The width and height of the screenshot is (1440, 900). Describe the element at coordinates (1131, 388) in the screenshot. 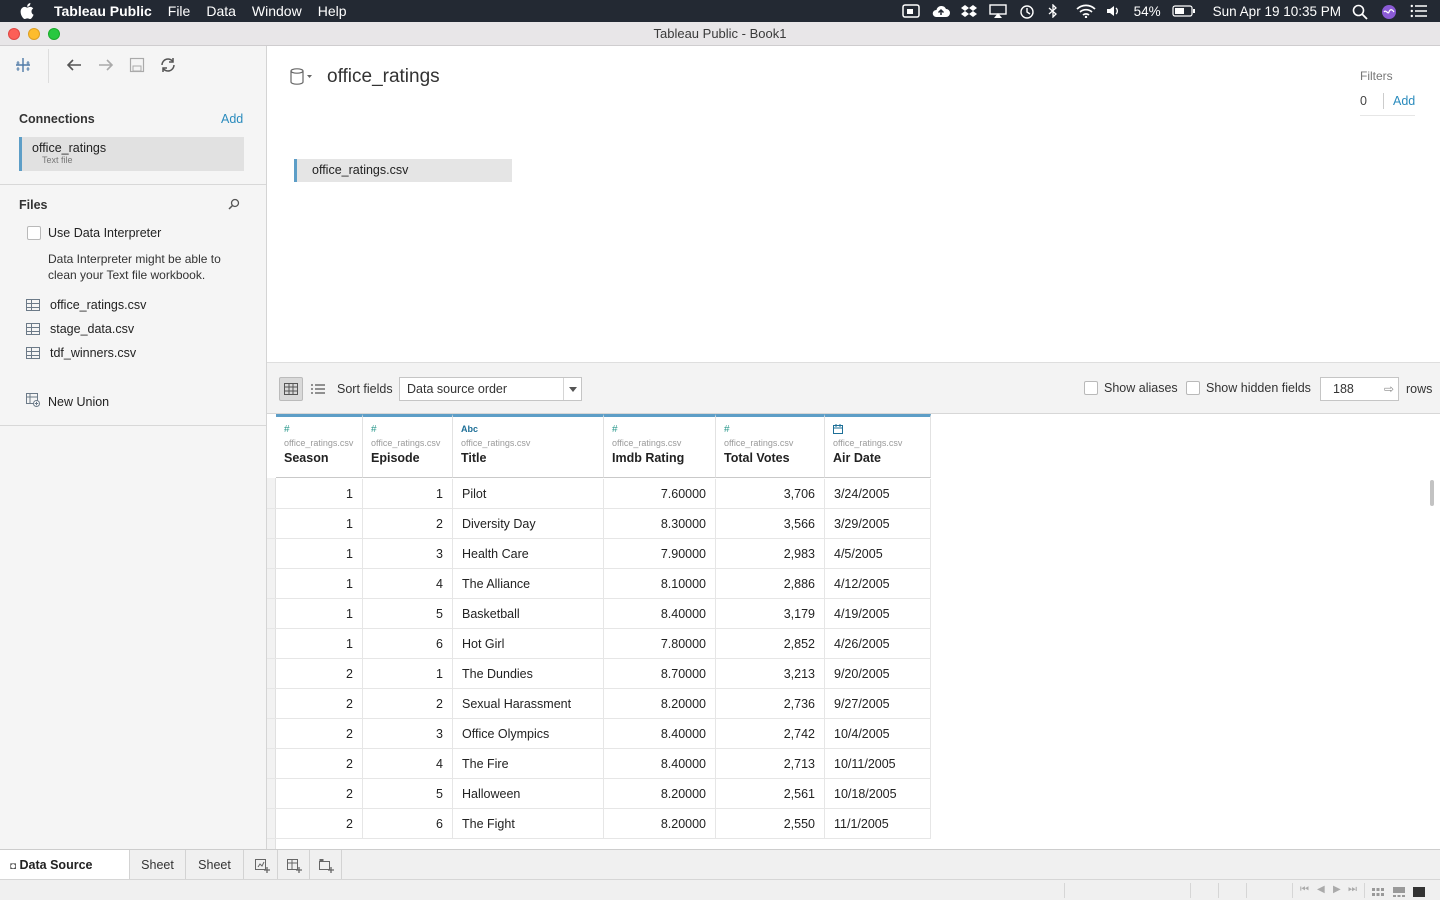

I see `show-aliases-option: Show aliases` at that location.